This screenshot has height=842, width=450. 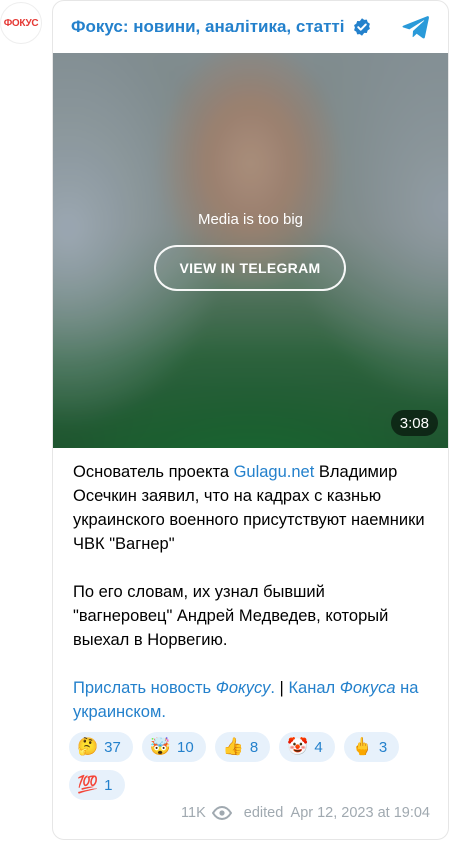 What do you see at coordinates (243, 688) in the screenshot?
I see `send-news-link-b: Фокусу` at bounding box center [243, 688].